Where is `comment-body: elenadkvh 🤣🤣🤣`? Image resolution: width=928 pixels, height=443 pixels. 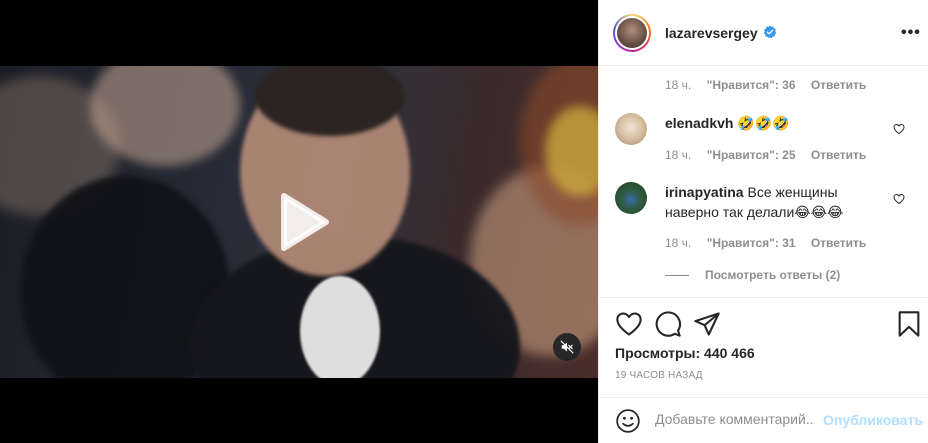 comment-body: elenadkvh 🤣🤣🤣 is located at coordinates (727, 123).